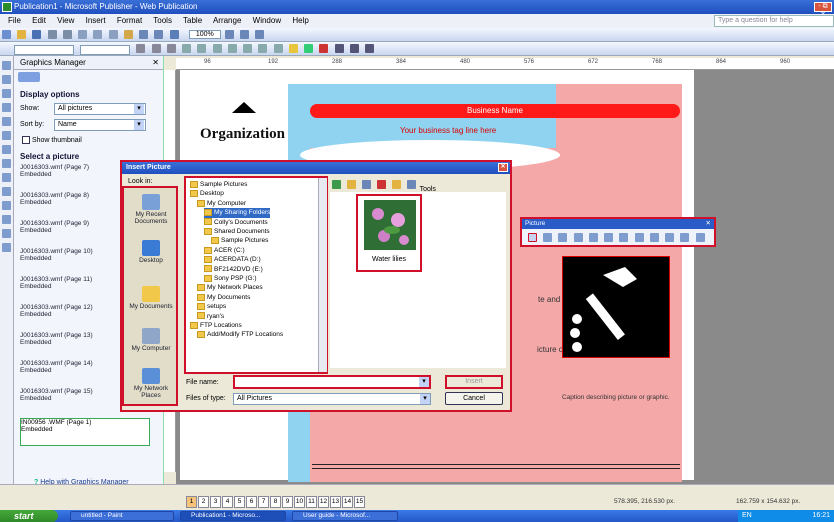  Describe the element at coordinates (260, 34) in the screenshot. I see `help-icon` at that location.